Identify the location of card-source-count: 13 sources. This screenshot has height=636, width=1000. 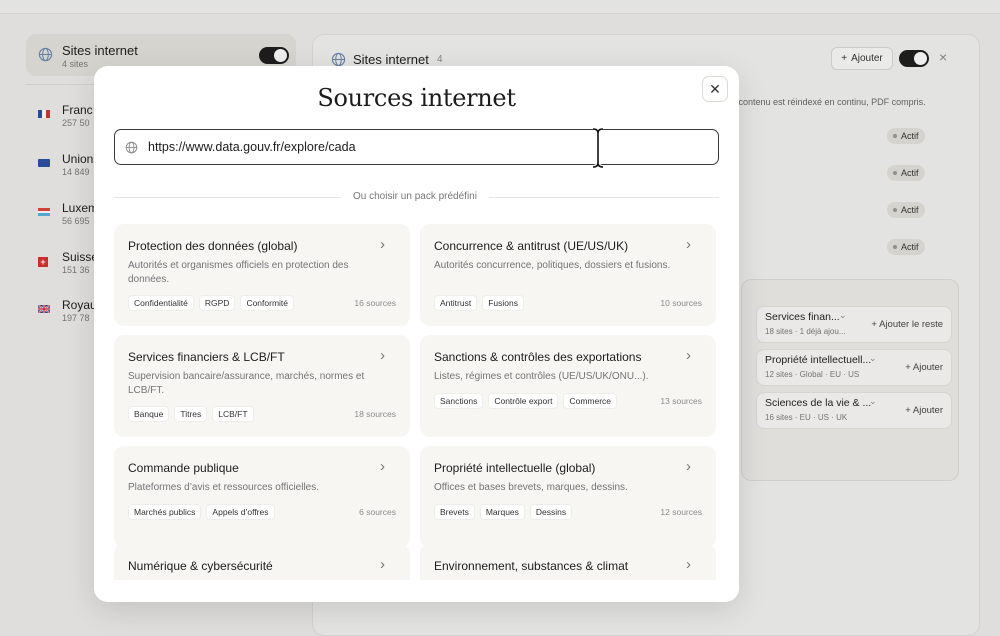
(681, 401).